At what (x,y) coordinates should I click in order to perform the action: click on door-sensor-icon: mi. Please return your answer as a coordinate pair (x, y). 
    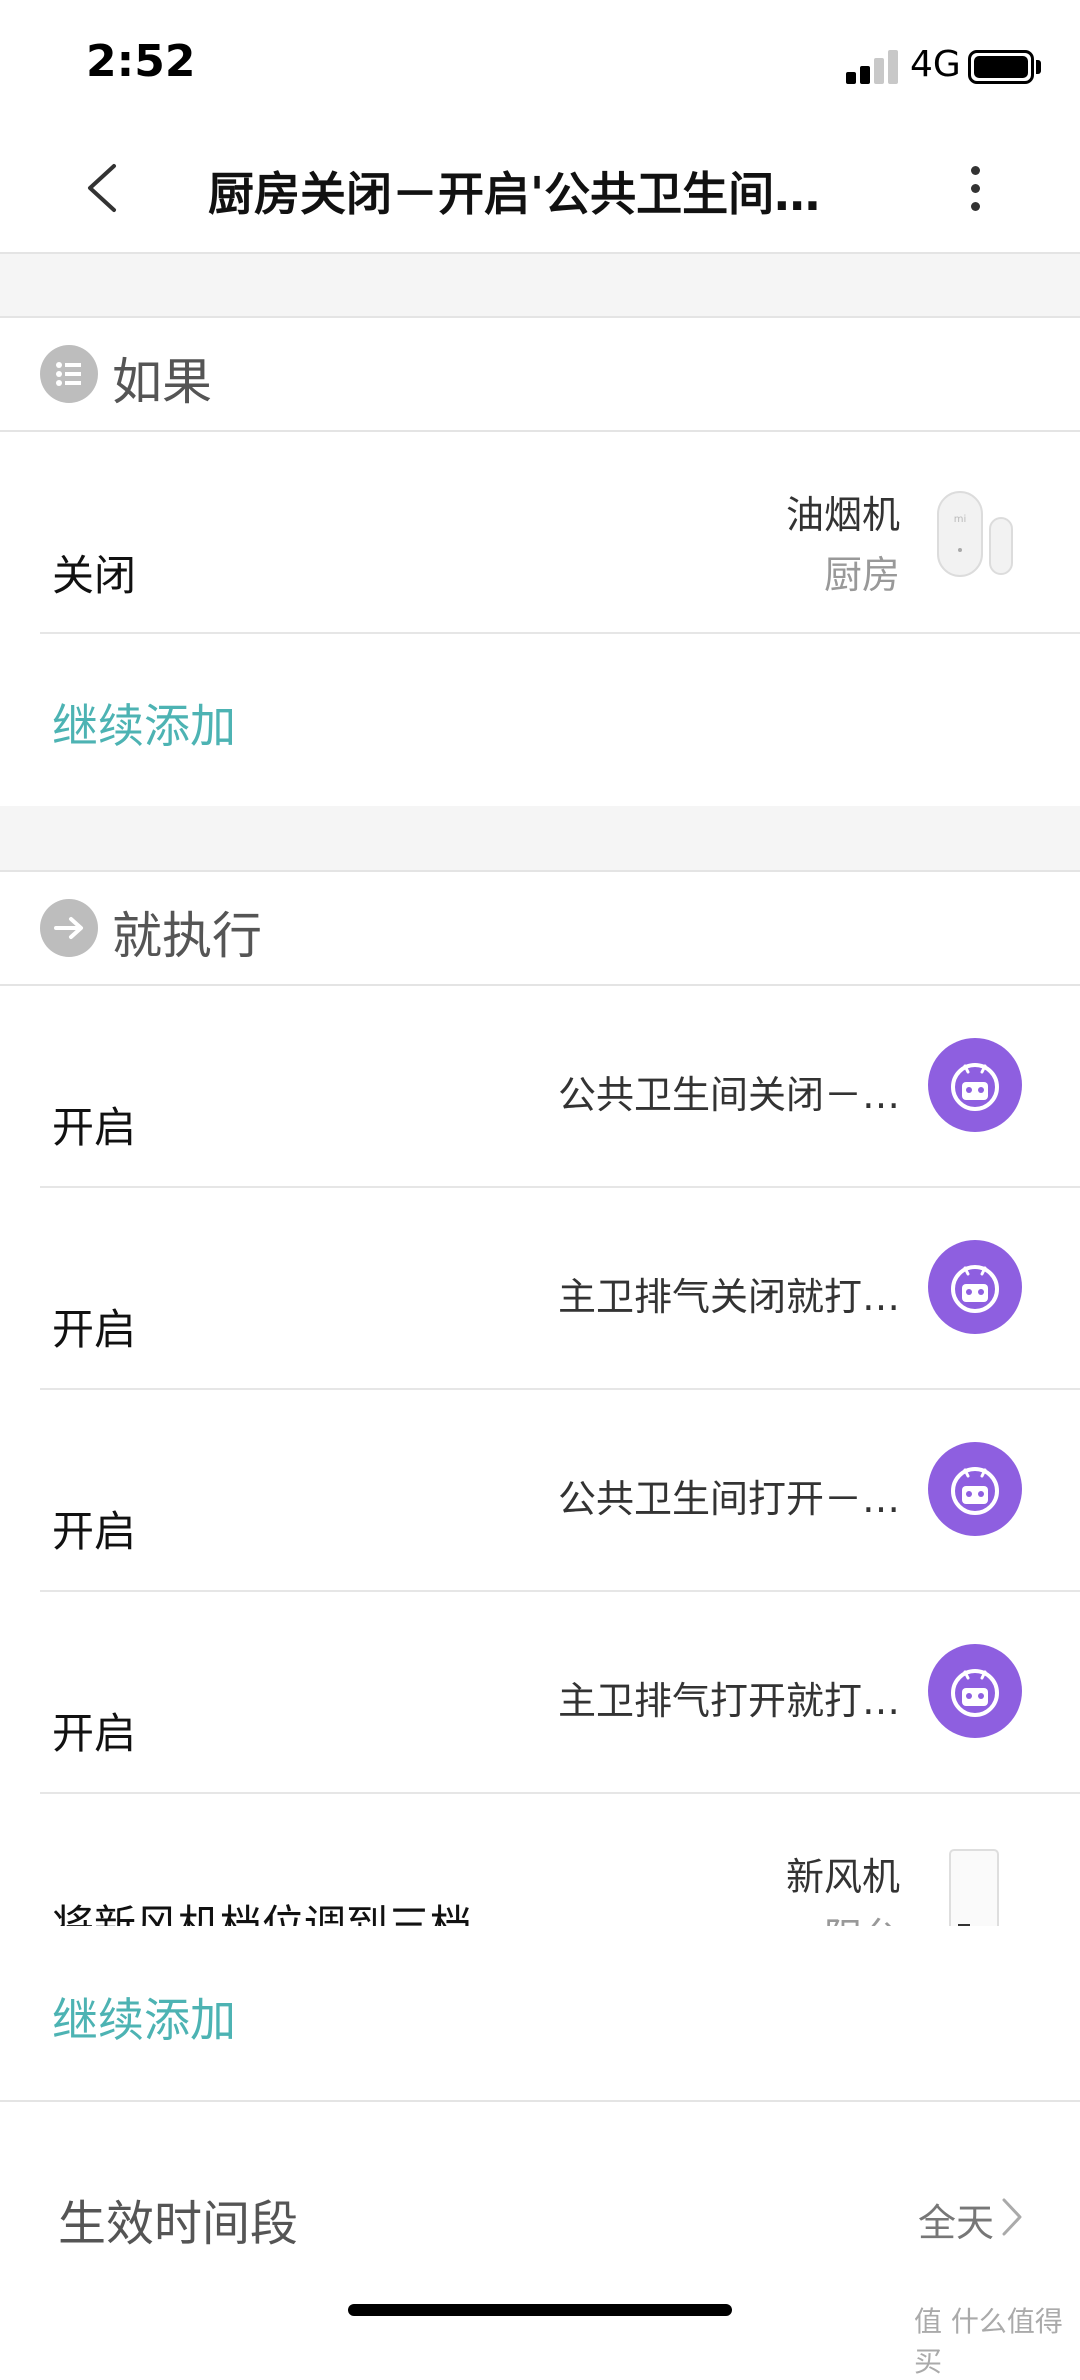
    Looking at the image, I should click on (976, 535).